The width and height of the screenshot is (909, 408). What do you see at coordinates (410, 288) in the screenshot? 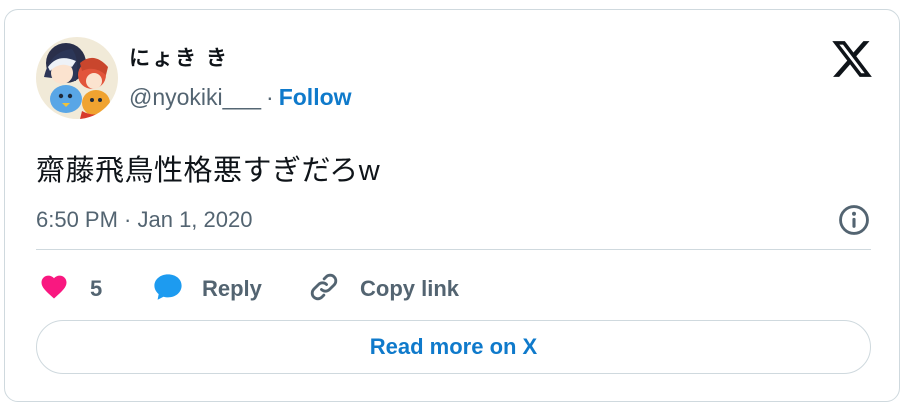
I see `copy-link-label: Copy link` at bounding box center [410, 288].